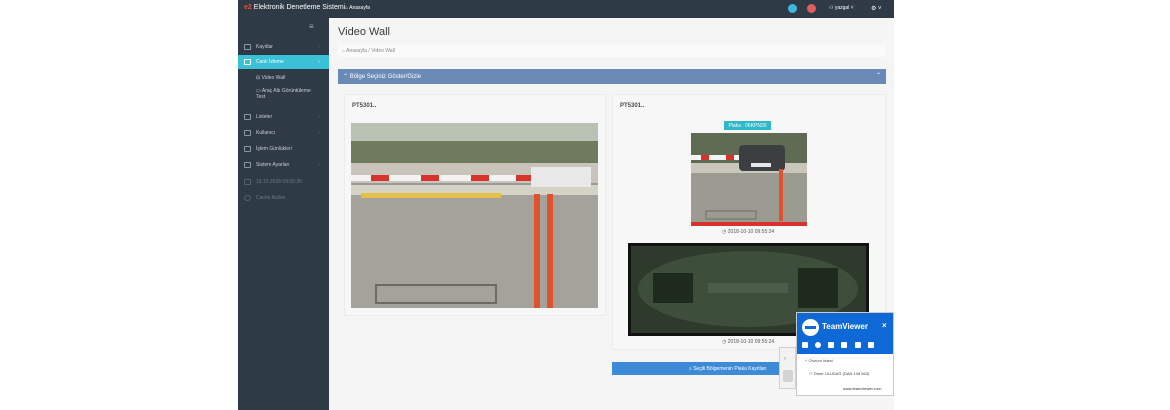 Image resolution: width=1170 pixels, height=410 pixels. Describe the element at coordinates (844, 345) in the screenshot. I see `files-icon` at that location.